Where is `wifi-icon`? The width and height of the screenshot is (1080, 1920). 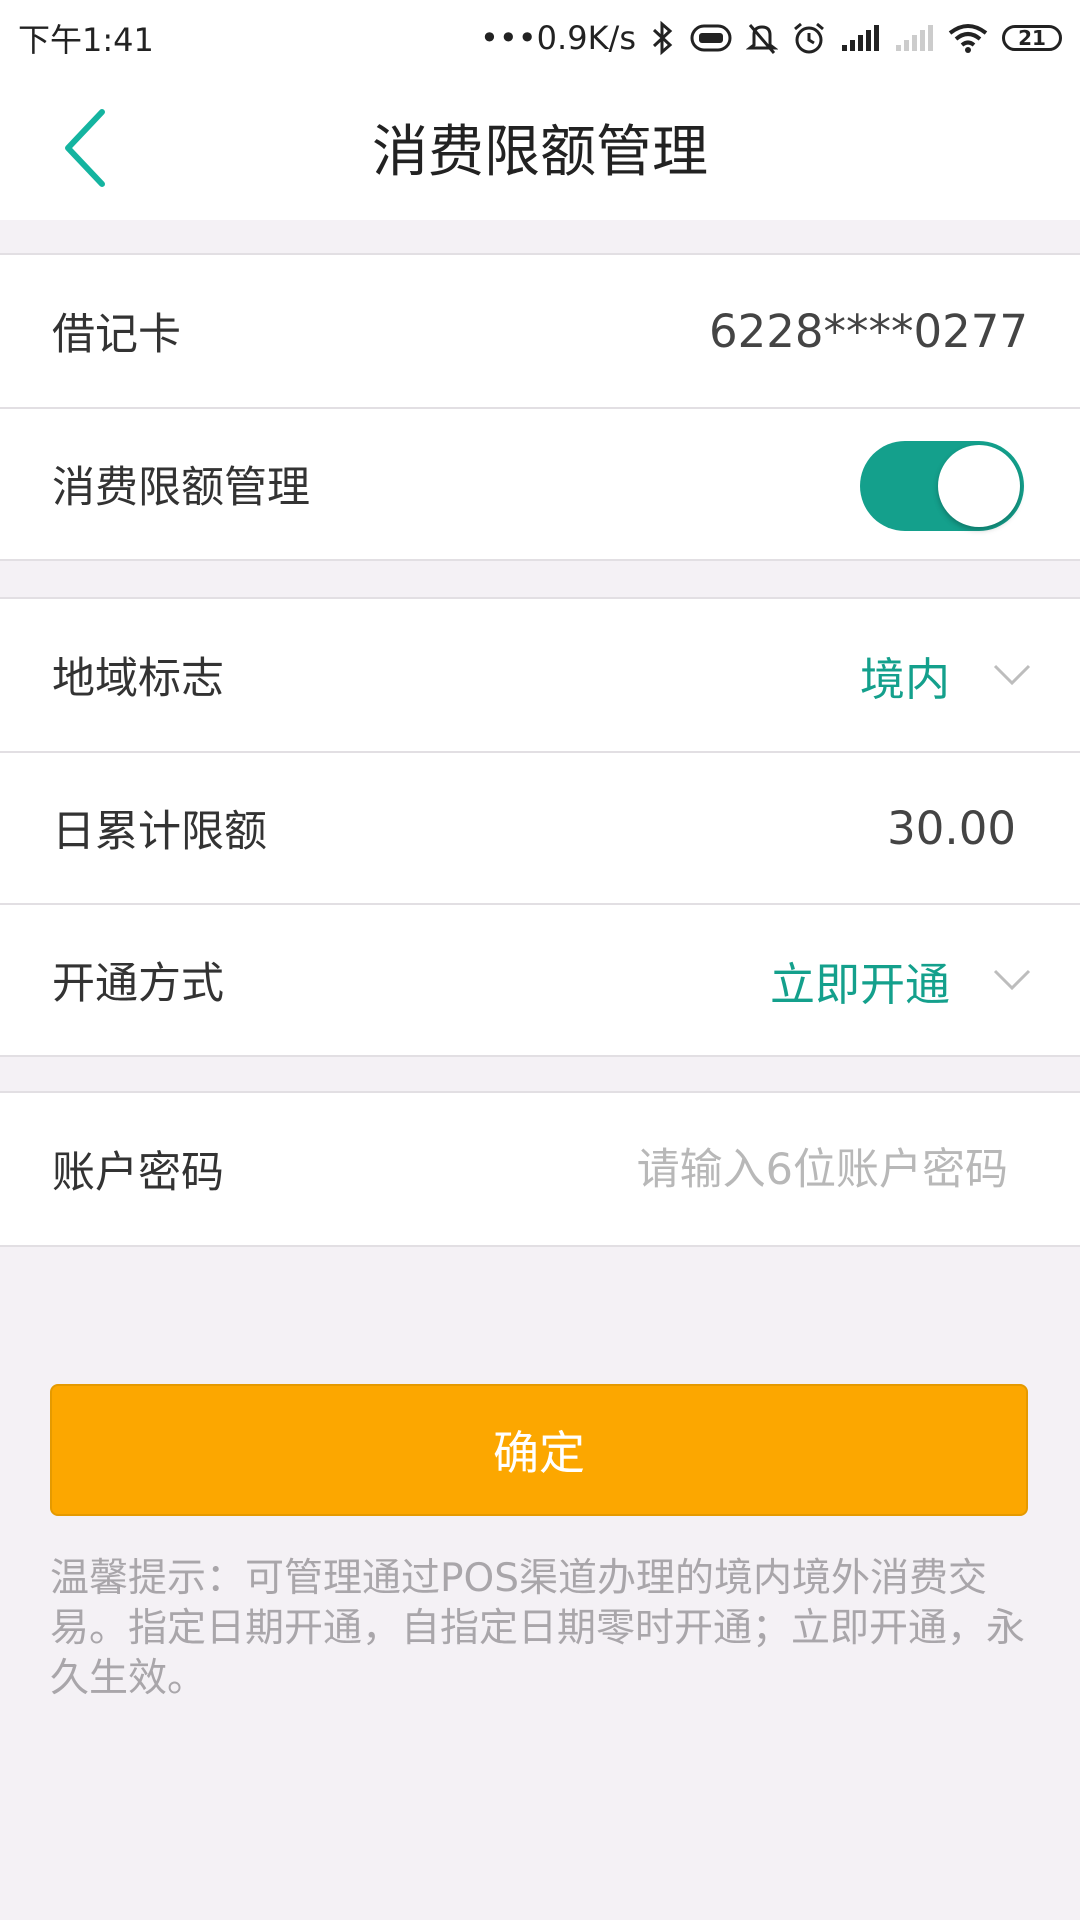
wifi-icon is located at coordinates (968, 38).